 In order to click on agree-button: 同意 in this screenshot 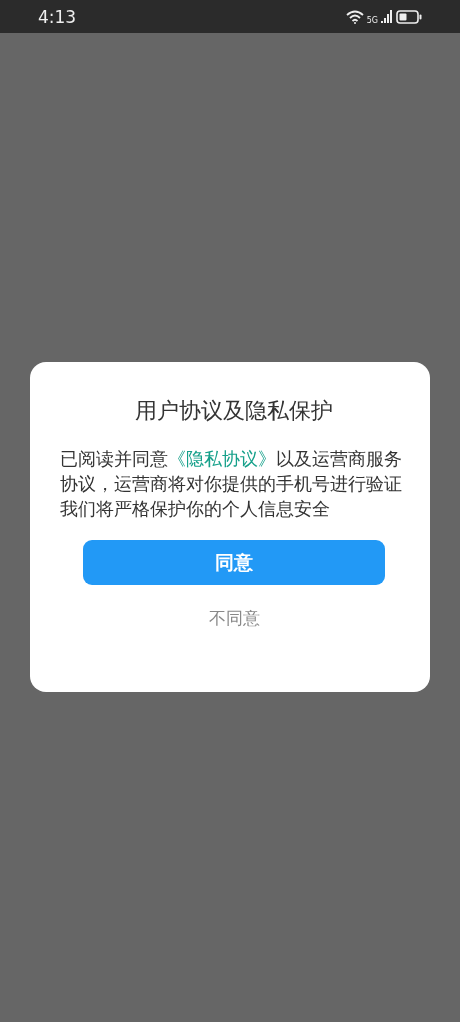, I will do `click(234, 562)`.